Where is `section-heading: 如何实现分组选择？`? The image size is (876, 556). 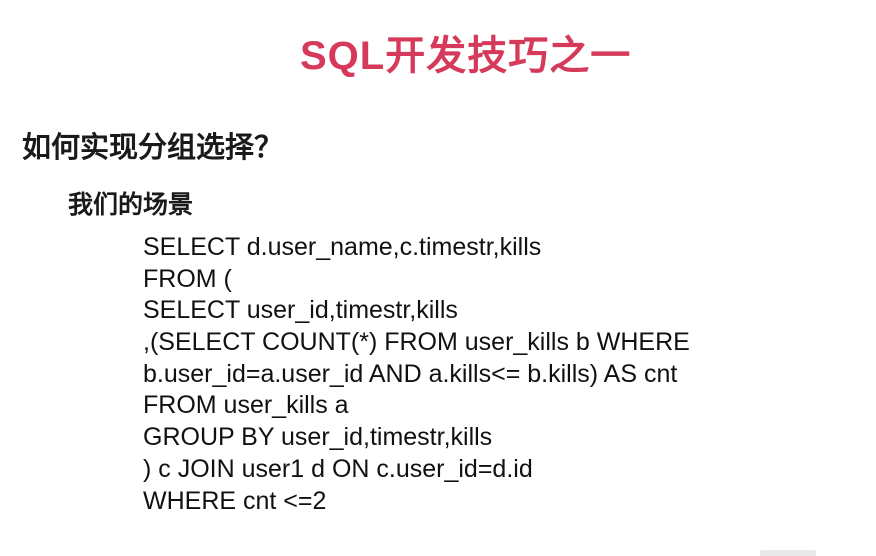
section-heading: 如何实现分组选择？ is located at coordinates (153, 148).